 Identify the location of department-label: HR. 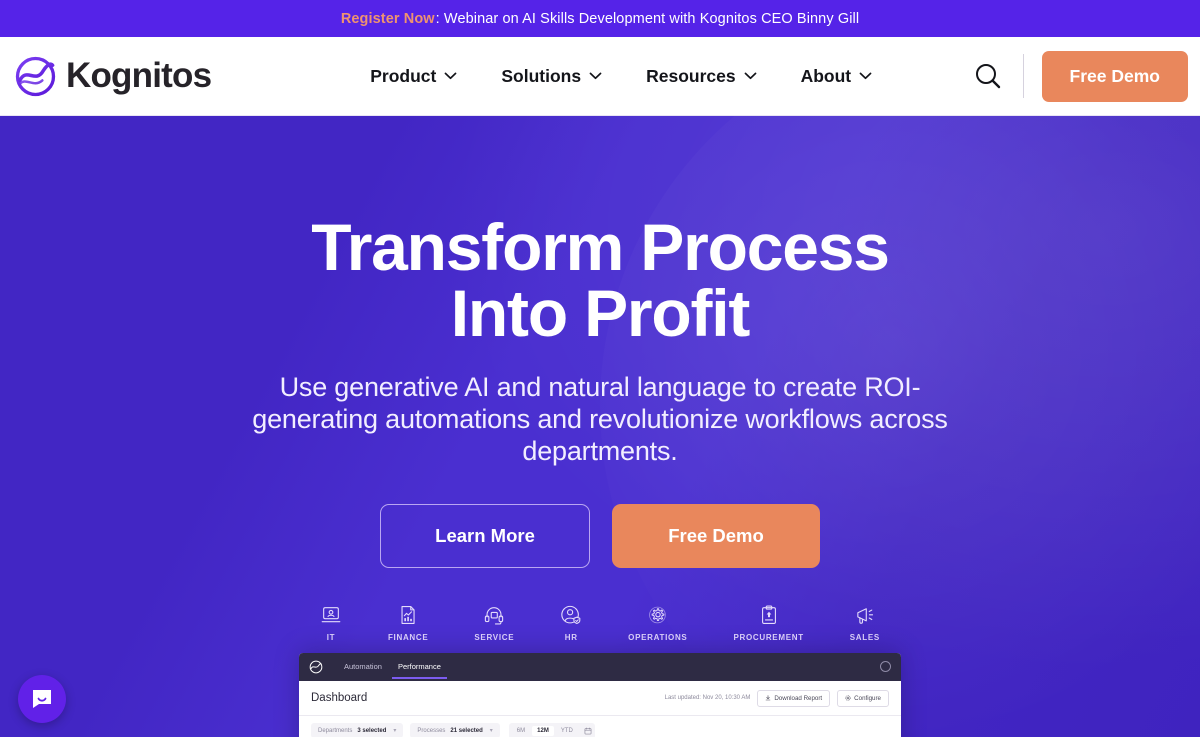
(571, 637).